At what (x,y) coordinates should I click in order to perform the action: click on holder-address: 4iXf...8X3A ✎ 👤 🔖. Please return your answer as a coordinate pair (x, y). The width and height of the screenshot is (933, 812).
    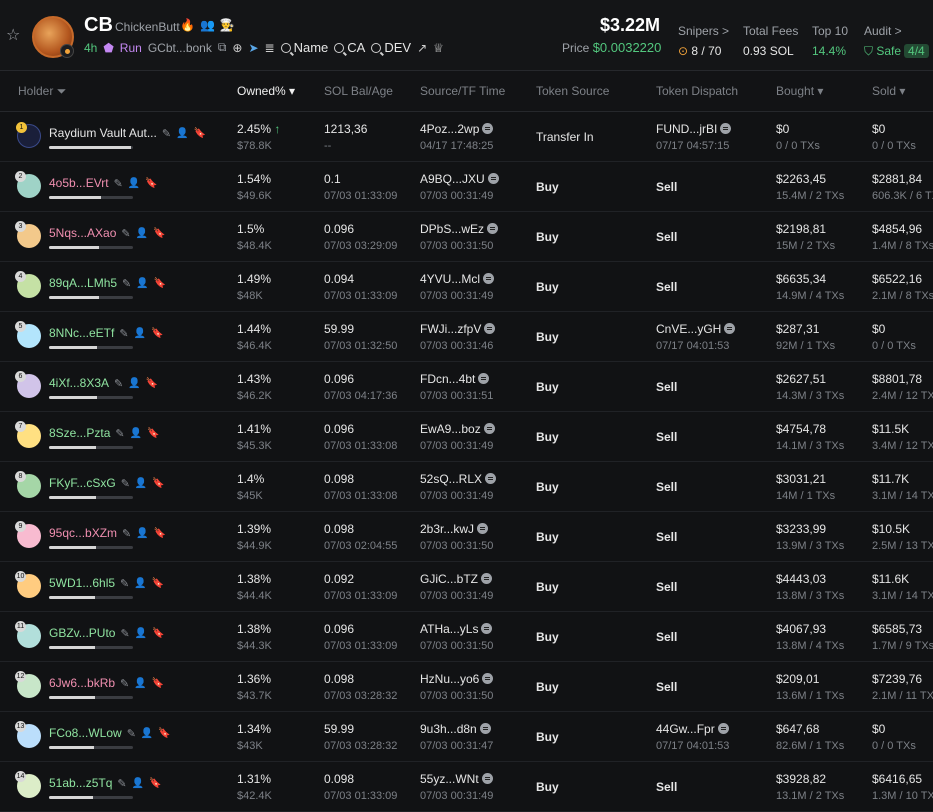
    Looking at the image, I should click on (103, 383).